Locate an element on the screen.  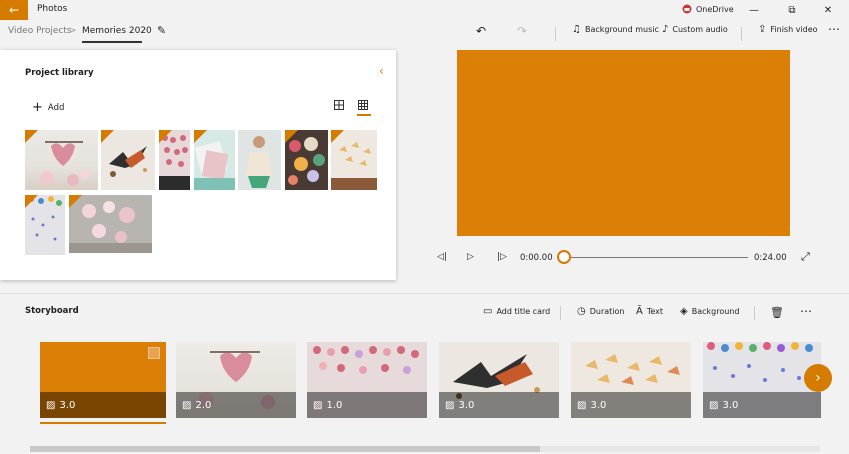
seek-track is located at coordinates (659, 257).